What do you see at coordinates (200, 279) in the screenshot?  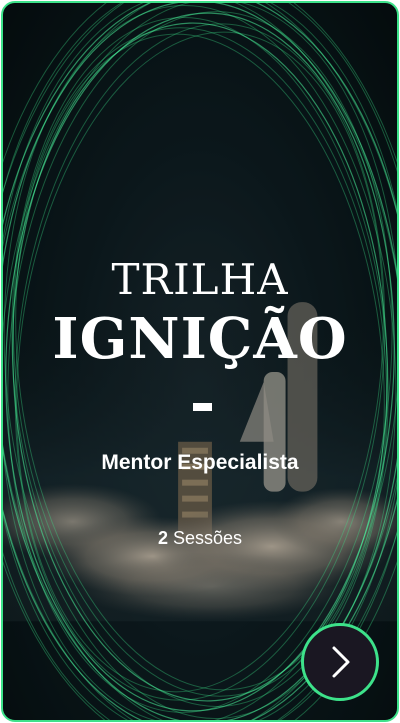 I see `trail-label: TRILHA` at bounding box center [200, 279].